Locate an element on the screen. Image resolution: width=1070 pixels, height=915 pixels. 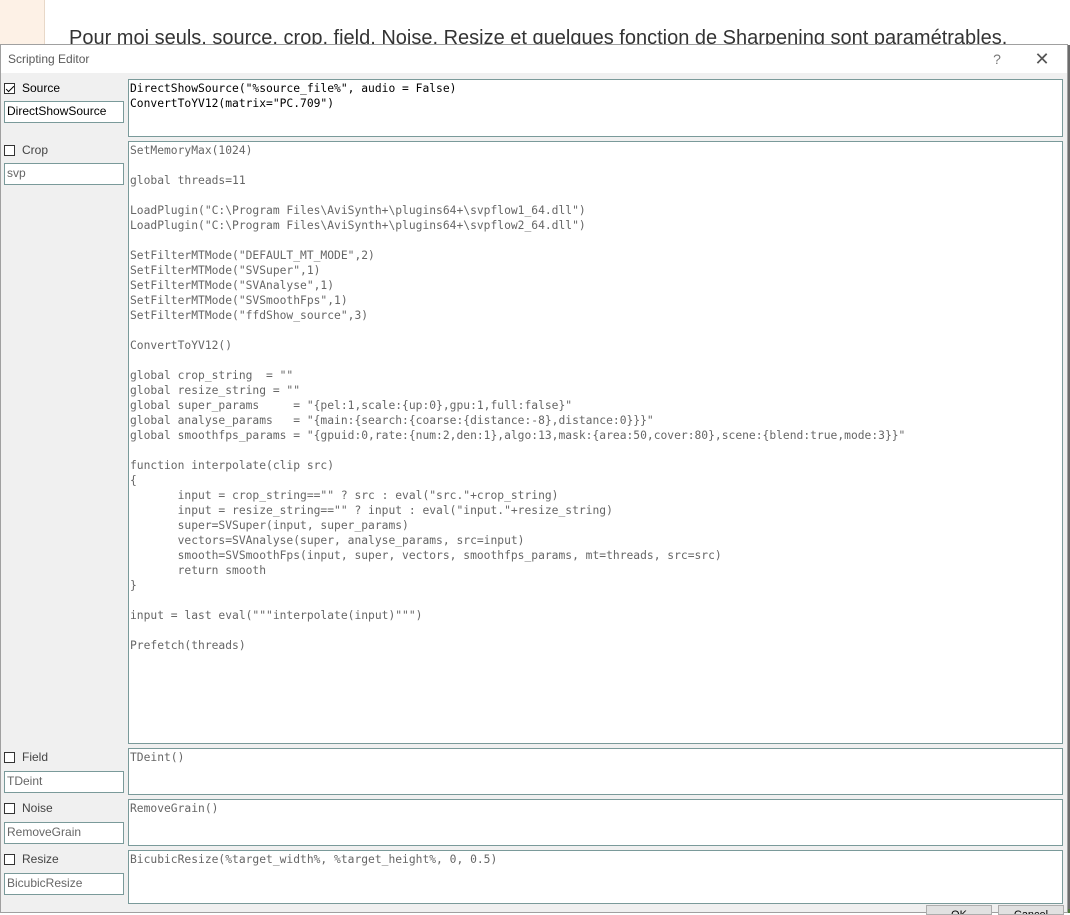
crop-checkbox is located at coordinates (9, 150).